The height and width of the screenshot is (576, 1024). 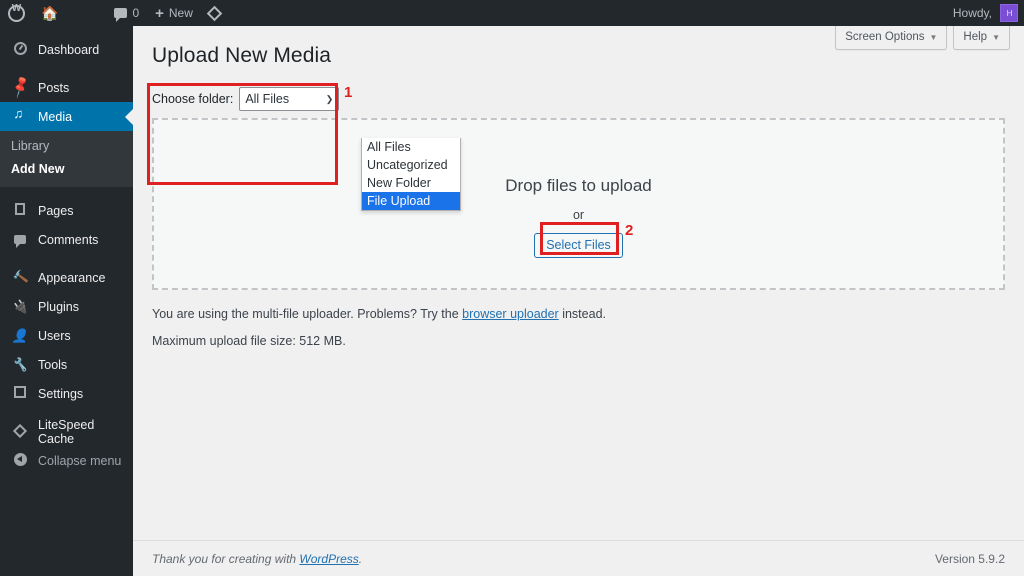 What do you see at coordinates (54, 335) in the screenshot?
I see `sidebar-item-label: Users` at bounding box center [54, 335].